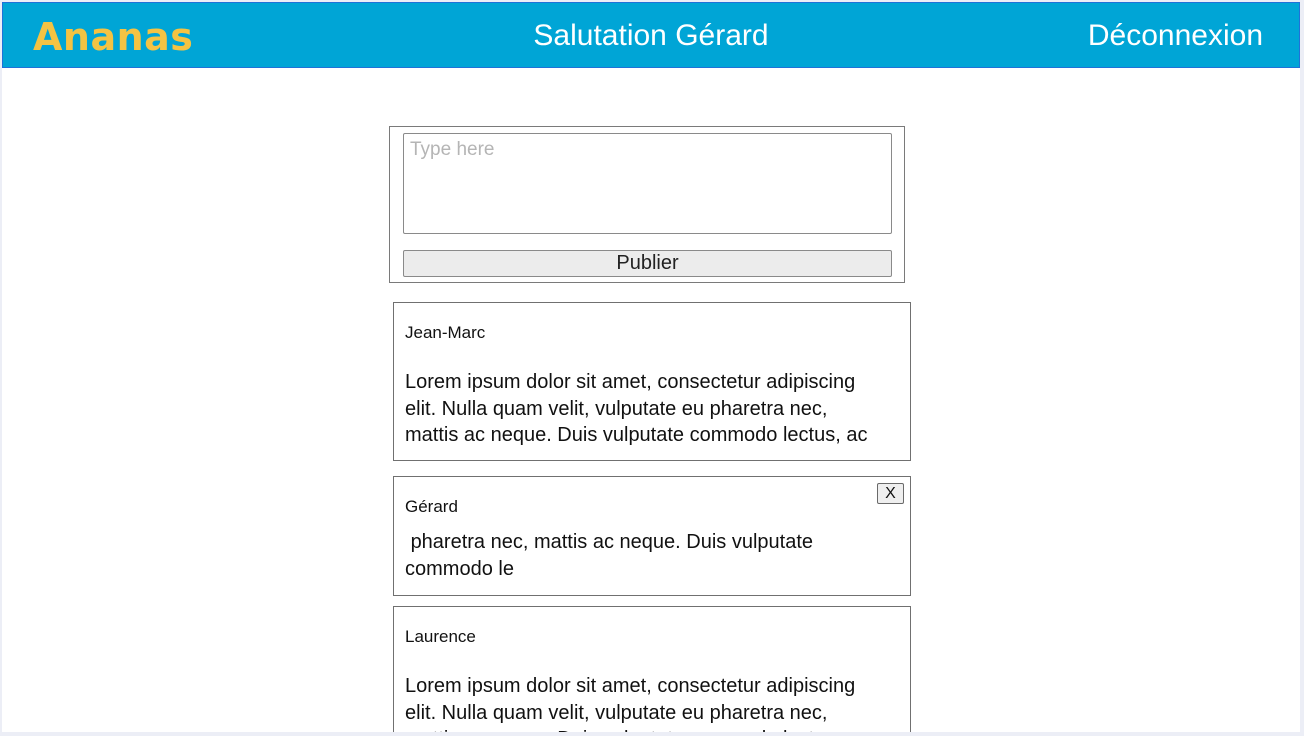  I want to click on delete-post-button: X, so click(890, 493).